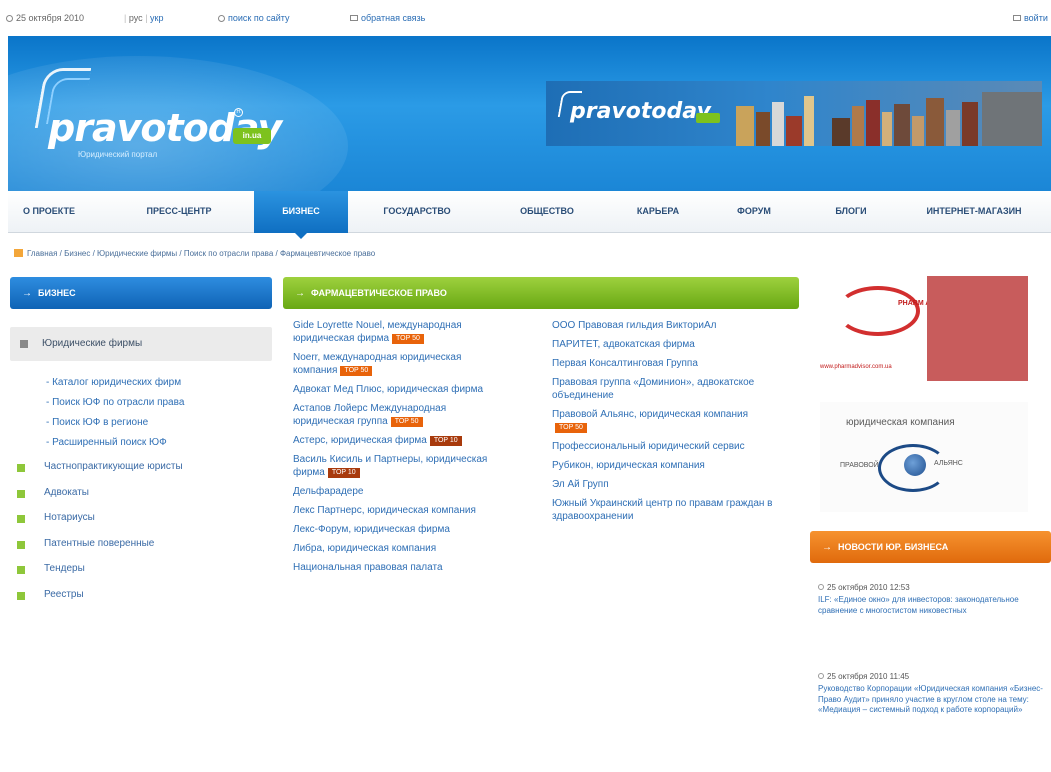 Image resolution: width=1051 pixels, height=772 pixels. I want to click on firm-link: Профессиональный юридический сервис, so click(666, 446).